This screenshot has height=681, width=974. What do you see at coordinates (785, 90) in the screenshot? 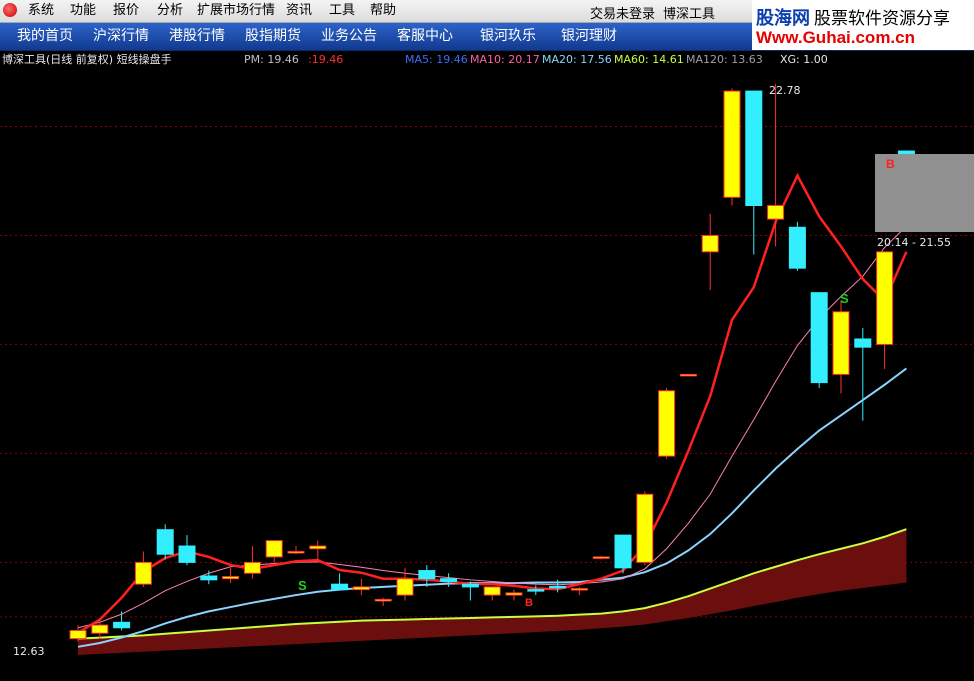
I see `high-price-label: 22.78` at bounding box center [785, 90].